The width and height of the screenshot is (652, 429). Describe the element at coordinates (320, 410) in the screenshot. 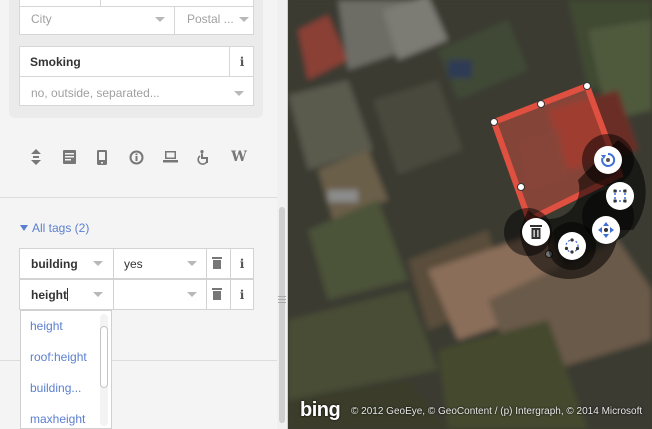

I see `bing-logo: bing` at that location.